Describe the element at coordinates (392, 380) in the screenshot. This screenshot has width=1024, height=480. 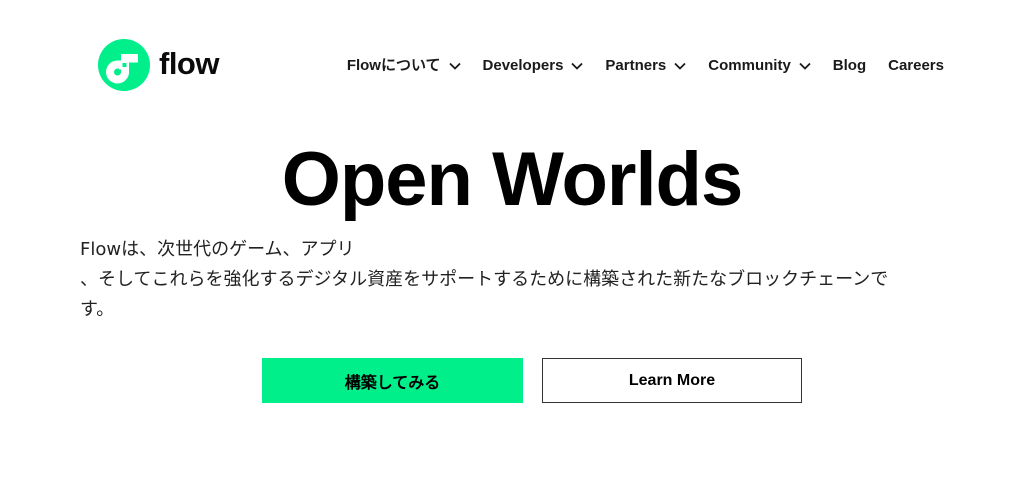
I see `start-building-button: 構築してみる` at that location.